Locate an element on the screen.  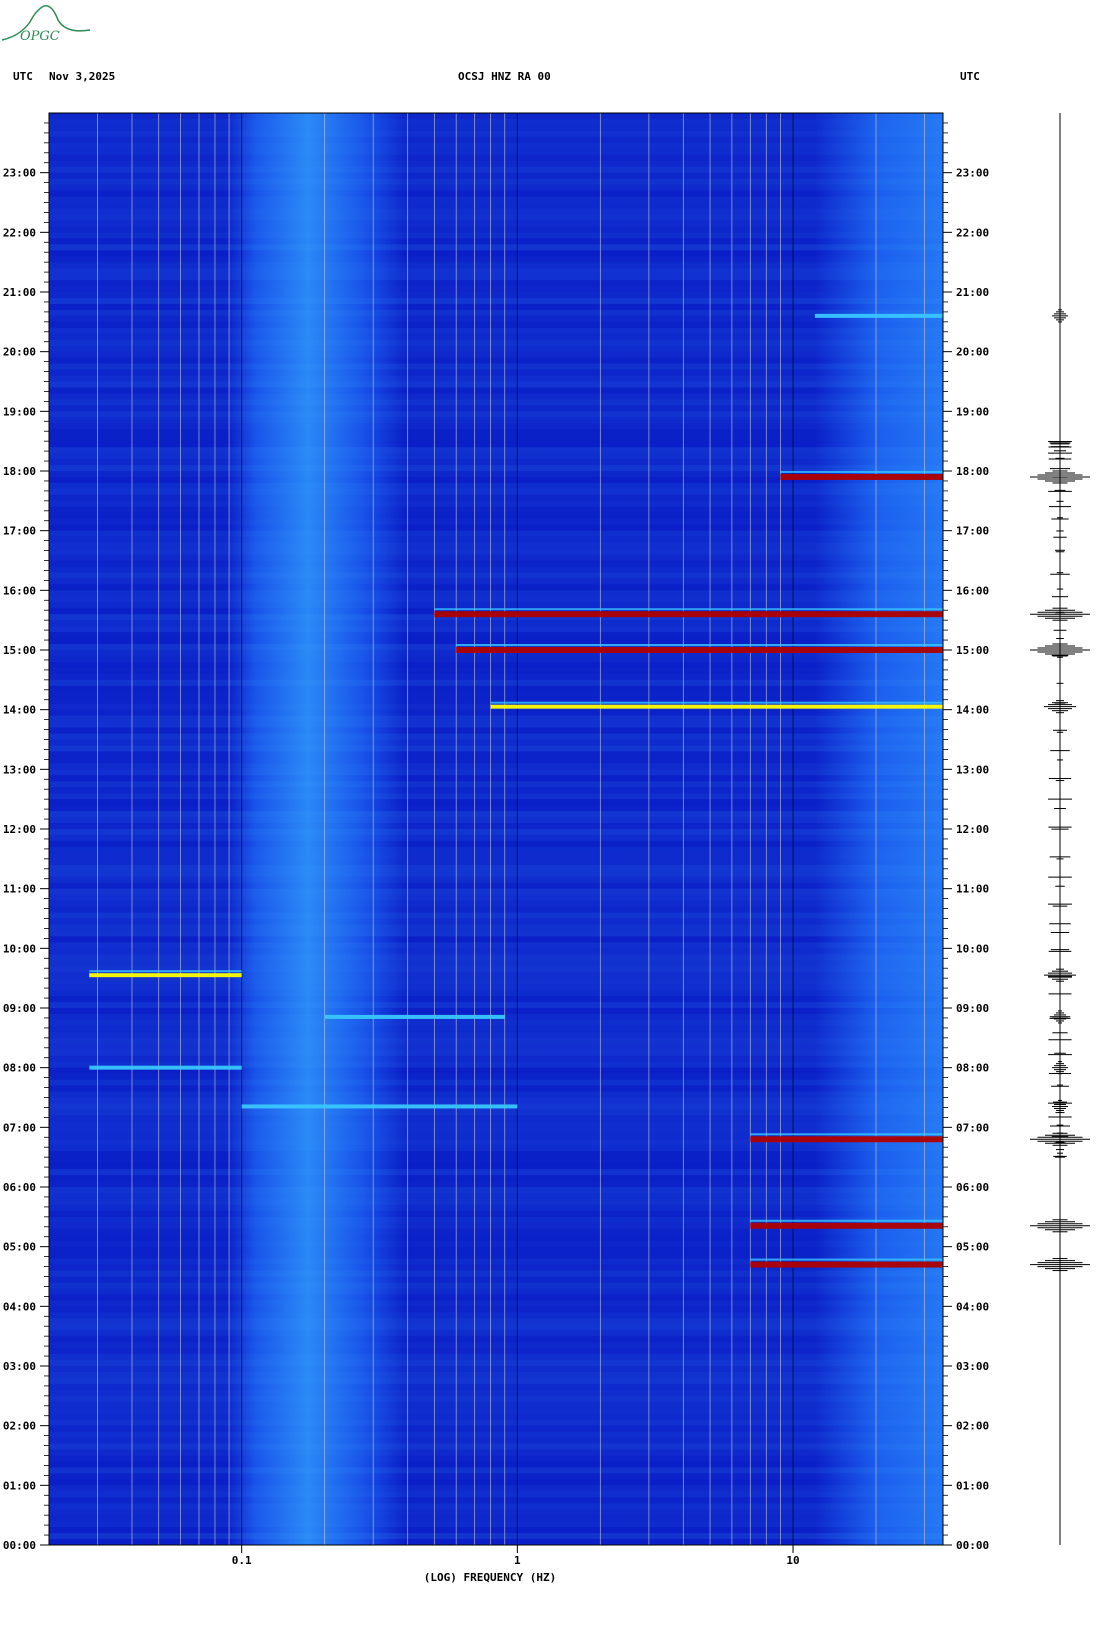
y-tick-label-left: 09:00 is located at coordinates (19, 1008).